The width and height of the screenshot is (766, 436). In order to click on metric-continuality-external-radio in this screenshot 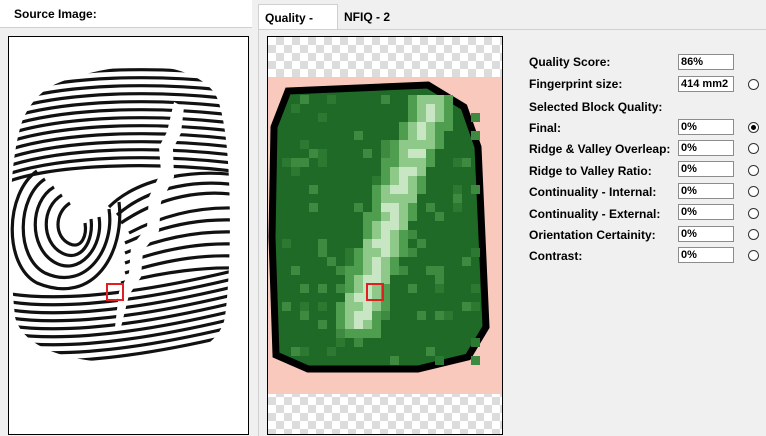, I will do `click(753, 213)`.